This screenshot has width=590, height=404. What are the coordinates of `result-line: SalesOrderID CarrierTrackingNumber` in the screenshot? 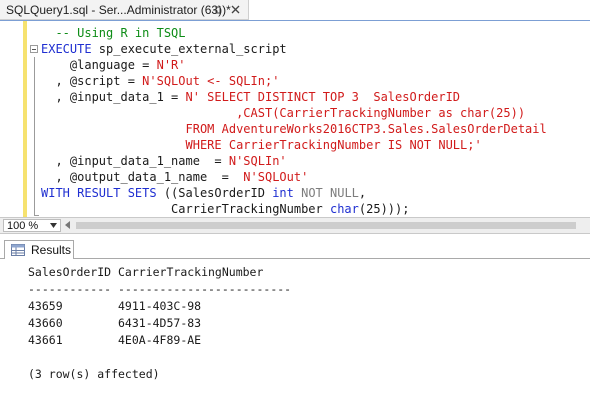 It's located at (146, 272).